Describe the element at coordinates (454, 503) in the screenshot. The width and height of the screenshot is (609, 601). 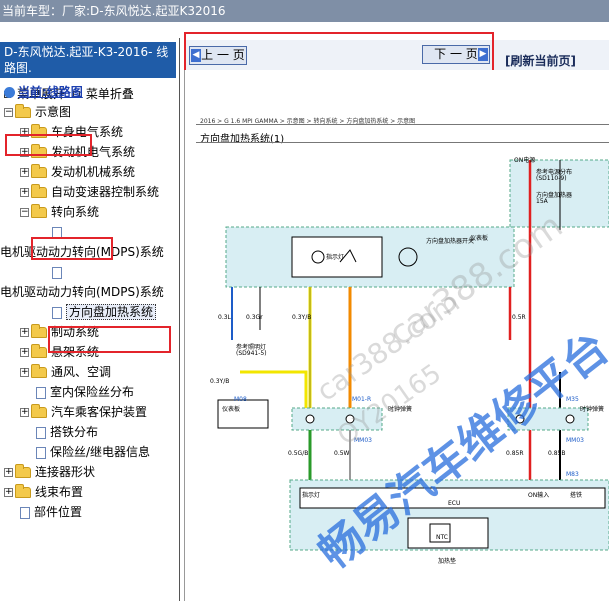
I see `ecu-label: ECU` at that location.